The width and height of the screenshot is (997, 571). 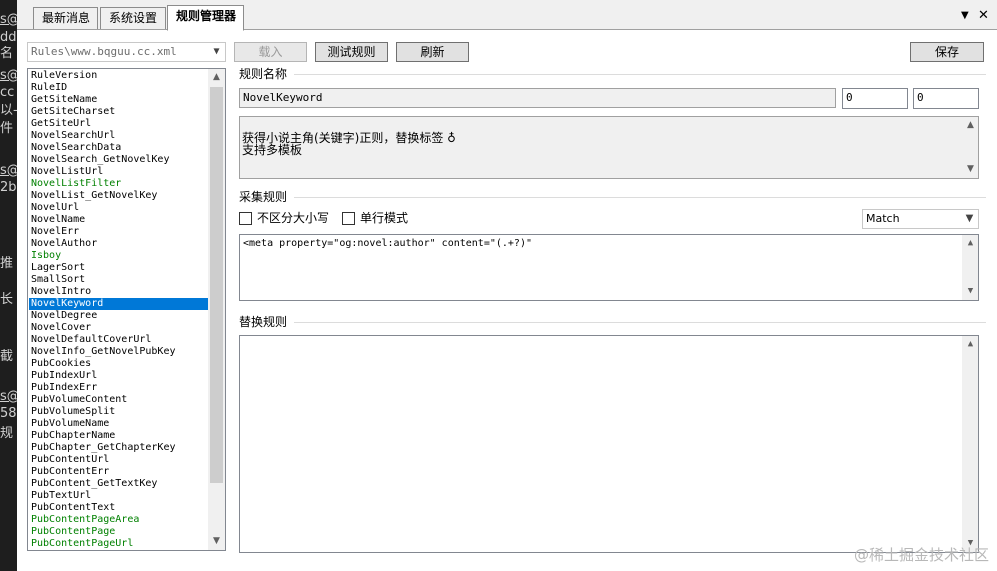 I want to click on background-text: 58, so click(x=8, y=413).